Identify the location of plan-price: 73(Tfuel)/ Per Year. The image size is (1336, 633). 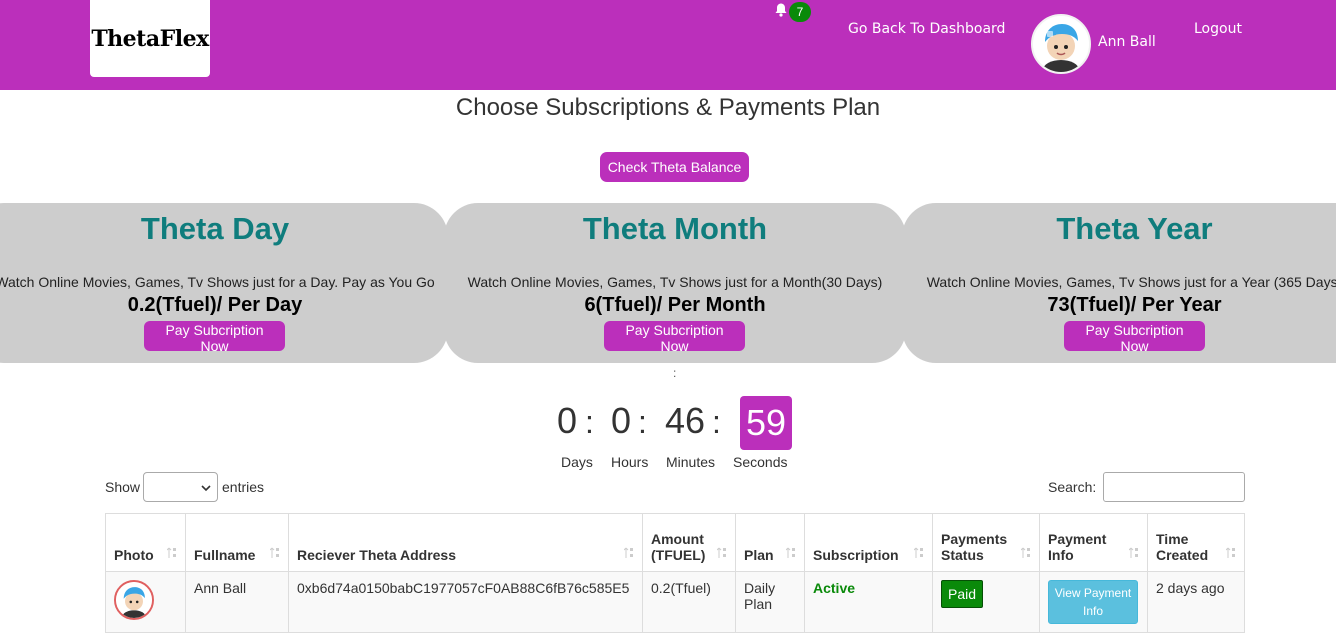
(1134, 305).